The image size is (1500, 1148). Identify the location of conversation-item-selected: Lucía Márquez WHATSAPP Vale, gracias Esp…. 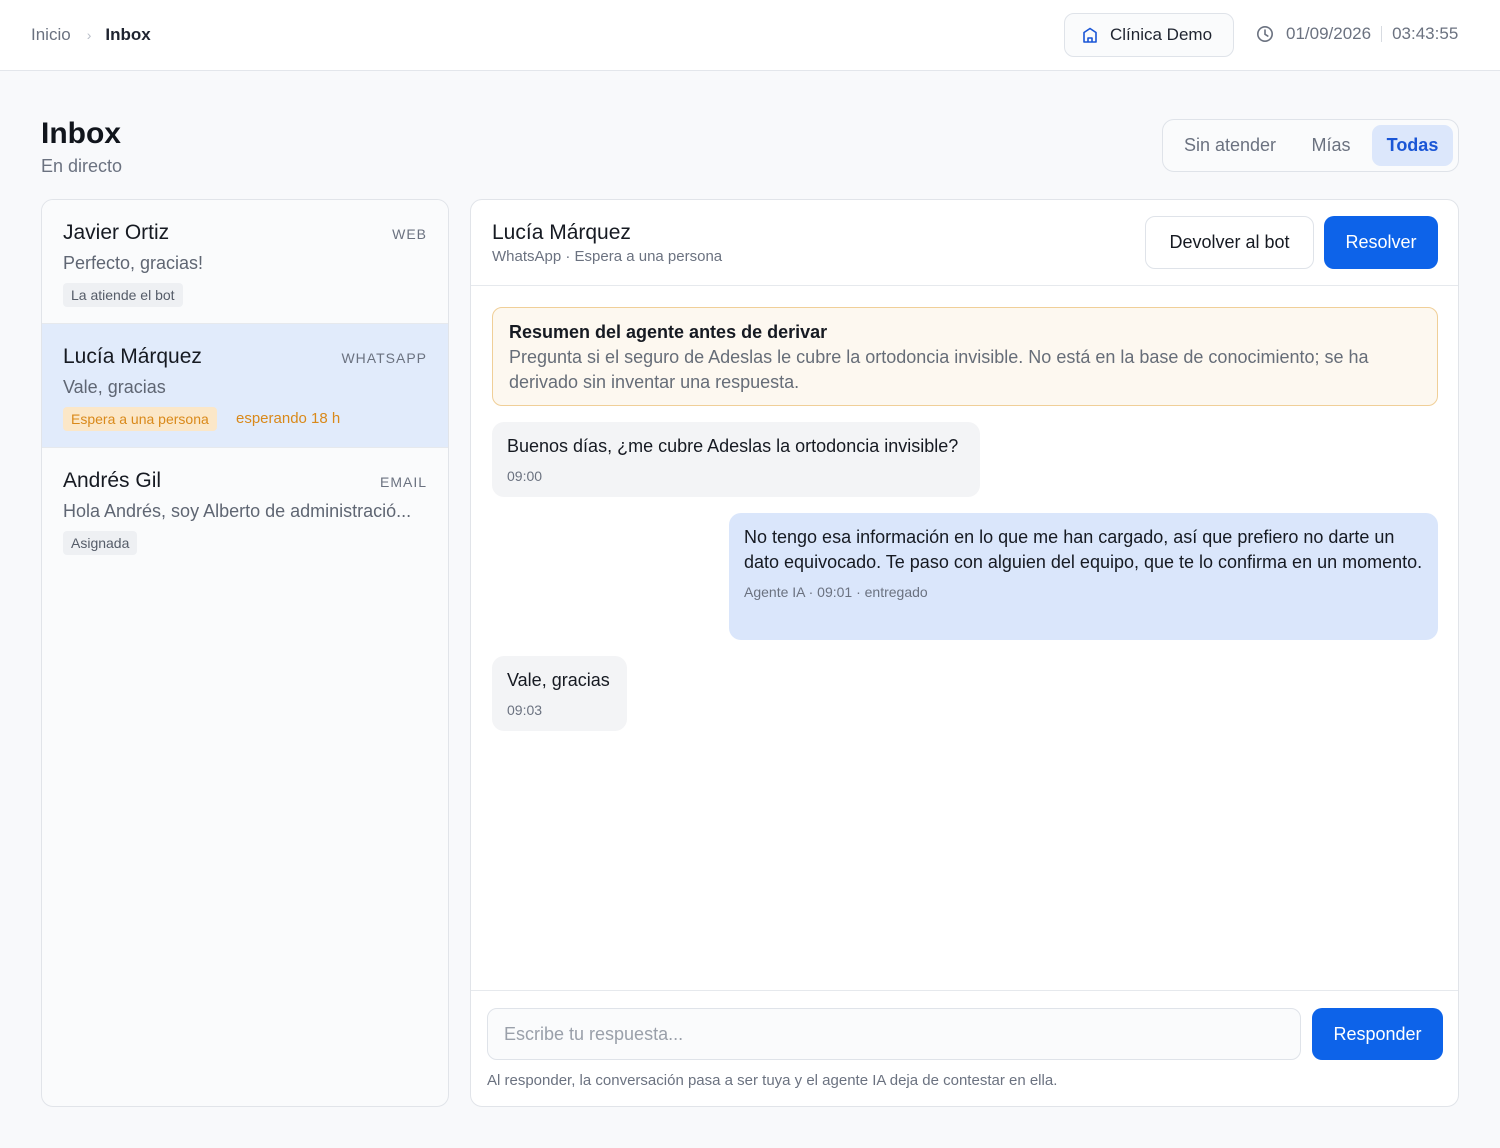
(245, 386).